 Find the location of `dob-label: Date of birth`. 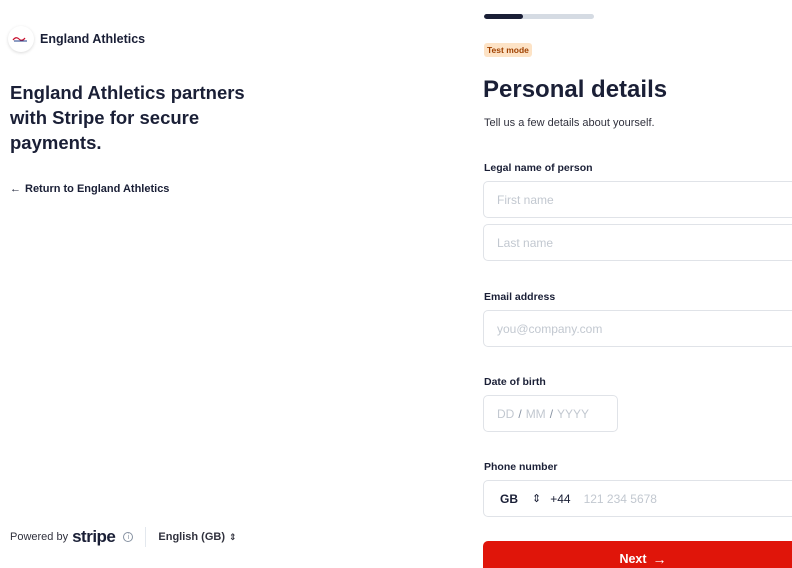

dob-label: Date of birth is located at coordinates (515, 382).